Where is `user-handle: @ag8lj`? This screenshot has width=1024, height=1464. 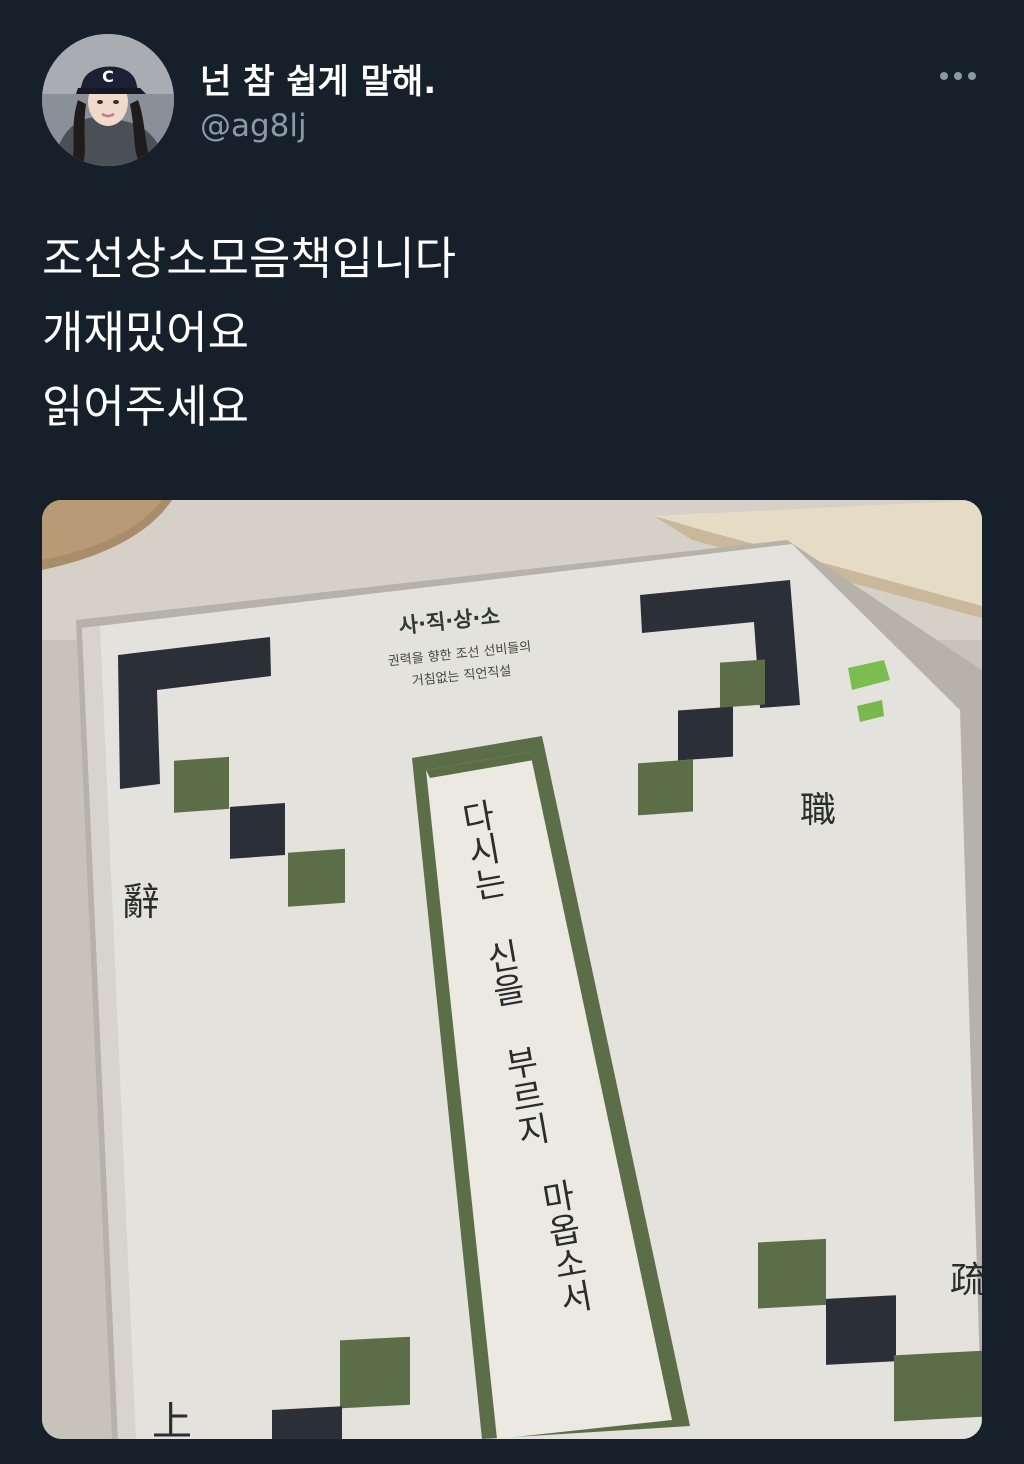
user-handle: @ag8lj is located at coordinates (253, 126).